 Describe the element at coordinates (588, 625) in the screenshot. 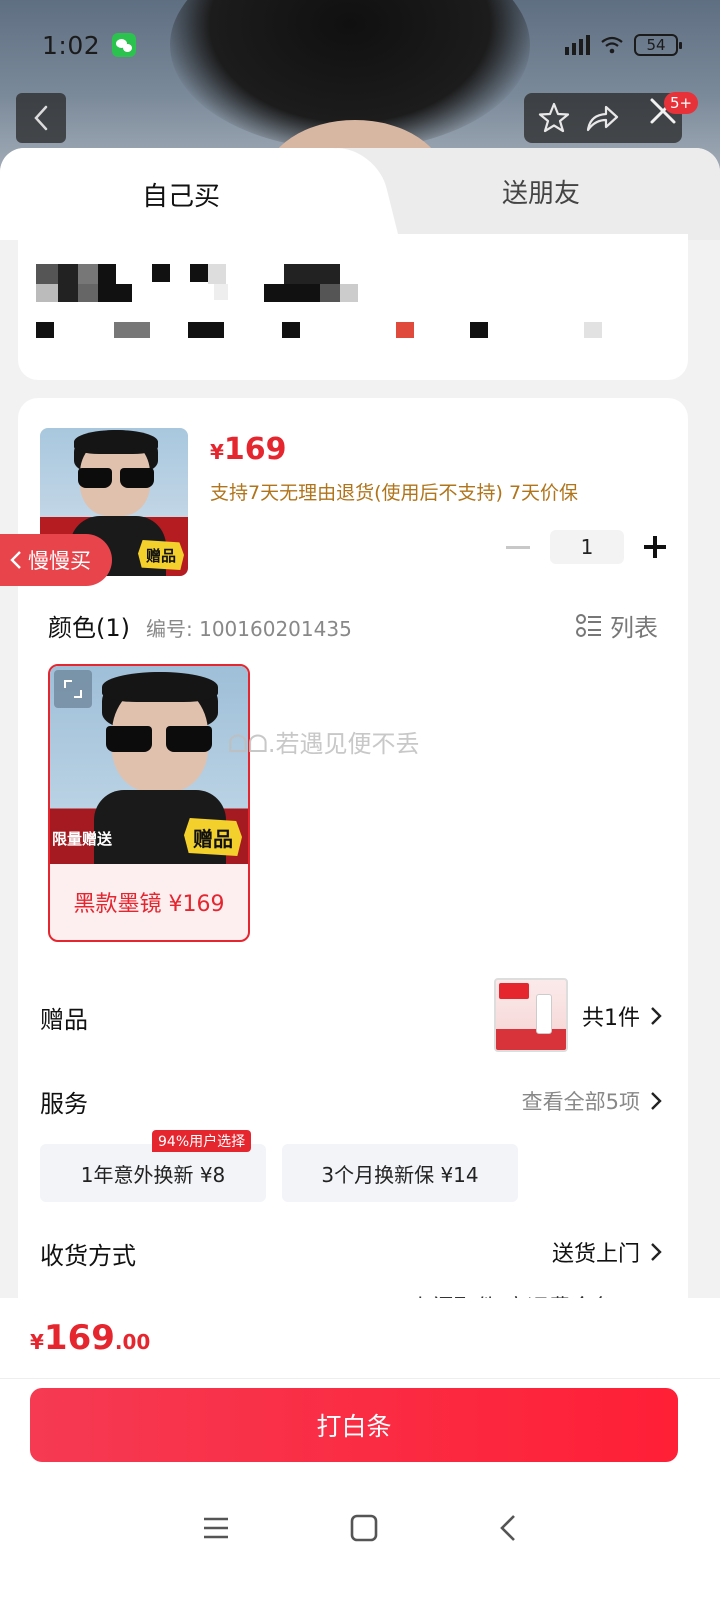

I see `list-icon` at that location.